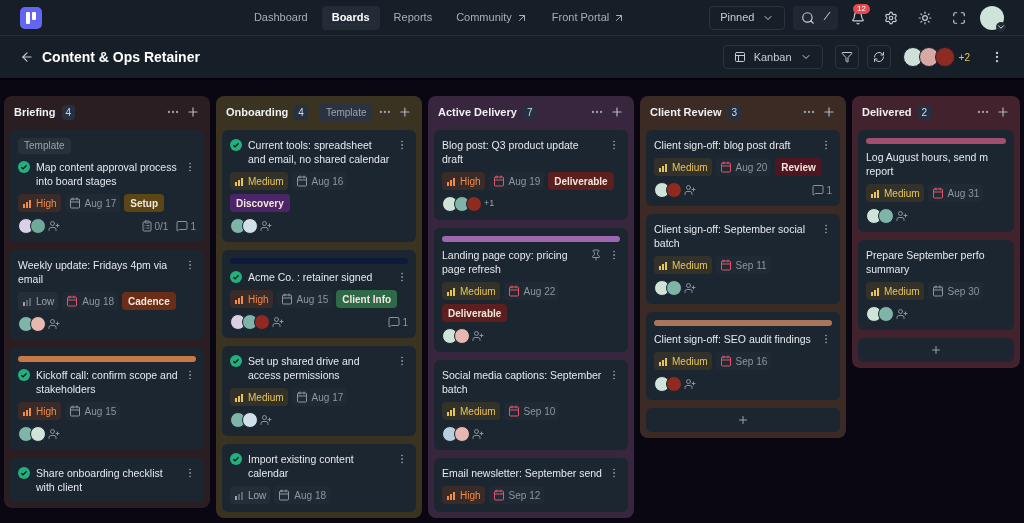 Image resolution: width=1024 pixels, height=523 pixels. I want to click on nav-tab: Community, so click(492, 17).